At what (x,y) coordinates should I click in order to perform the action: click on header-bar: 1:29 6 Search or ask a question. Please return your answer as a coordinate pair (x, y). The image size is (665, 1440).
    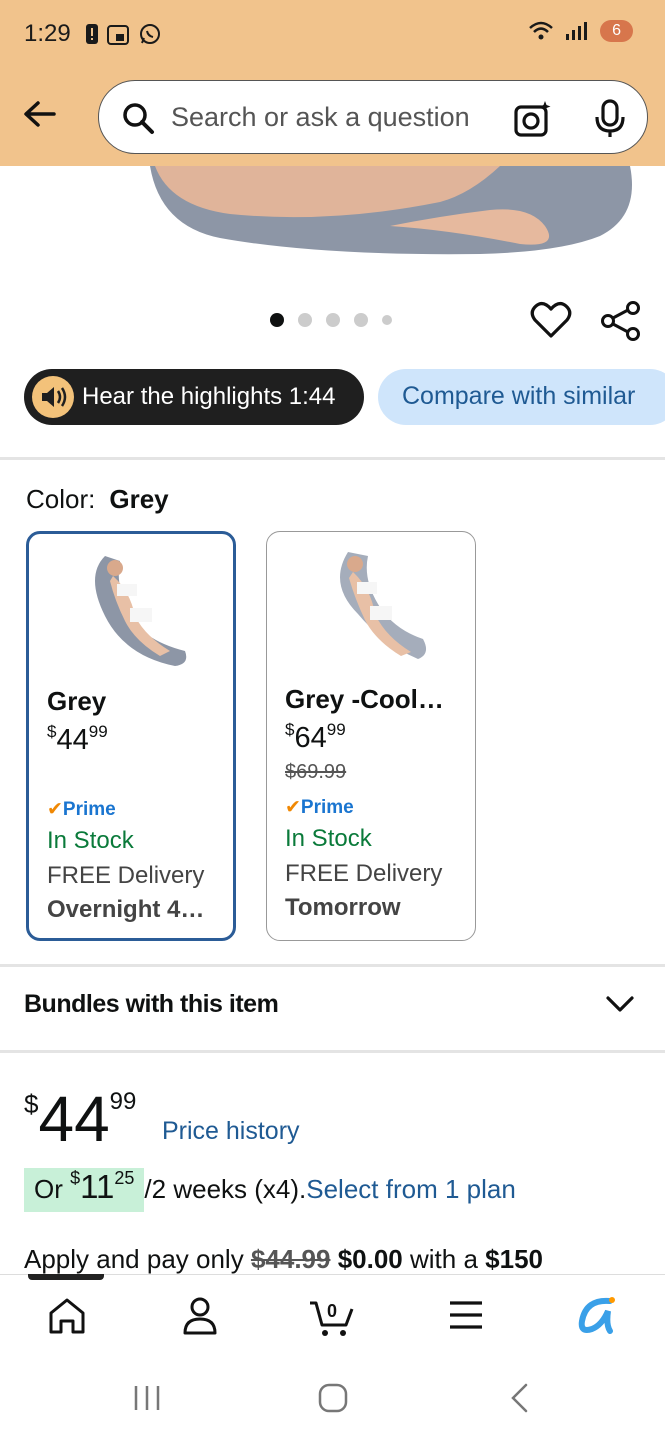
    Looking at the image, I should click on (332, 83).